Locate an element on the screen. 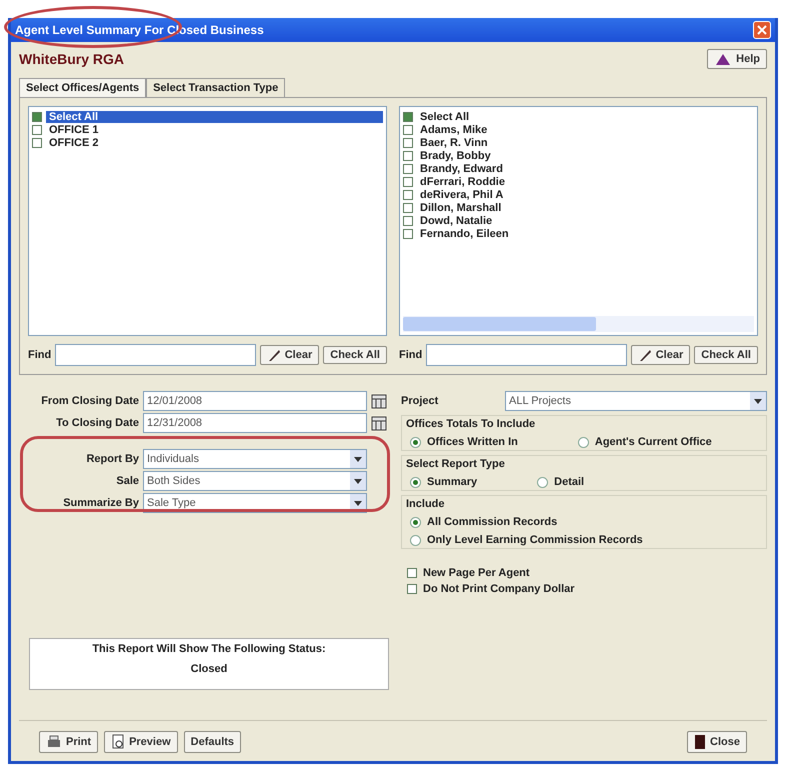 This screenshot has width=785, height=776. project-dropdown: ALL Projects is located at coordinates (636, 401).